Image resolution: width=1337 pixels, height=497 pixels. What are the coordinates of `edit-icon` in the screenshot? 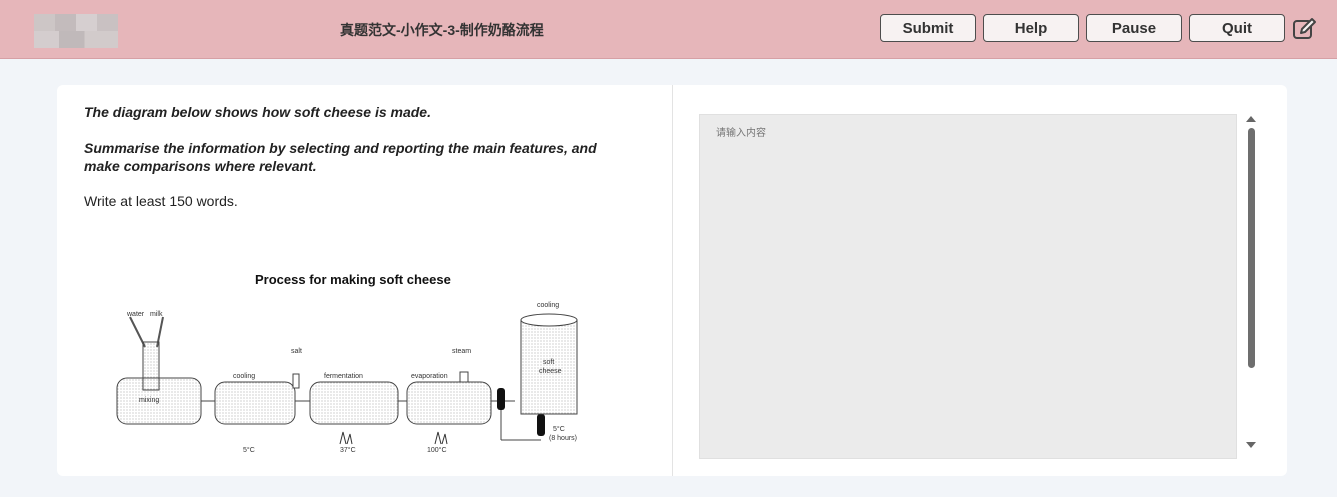 It's located at (1304, 29).